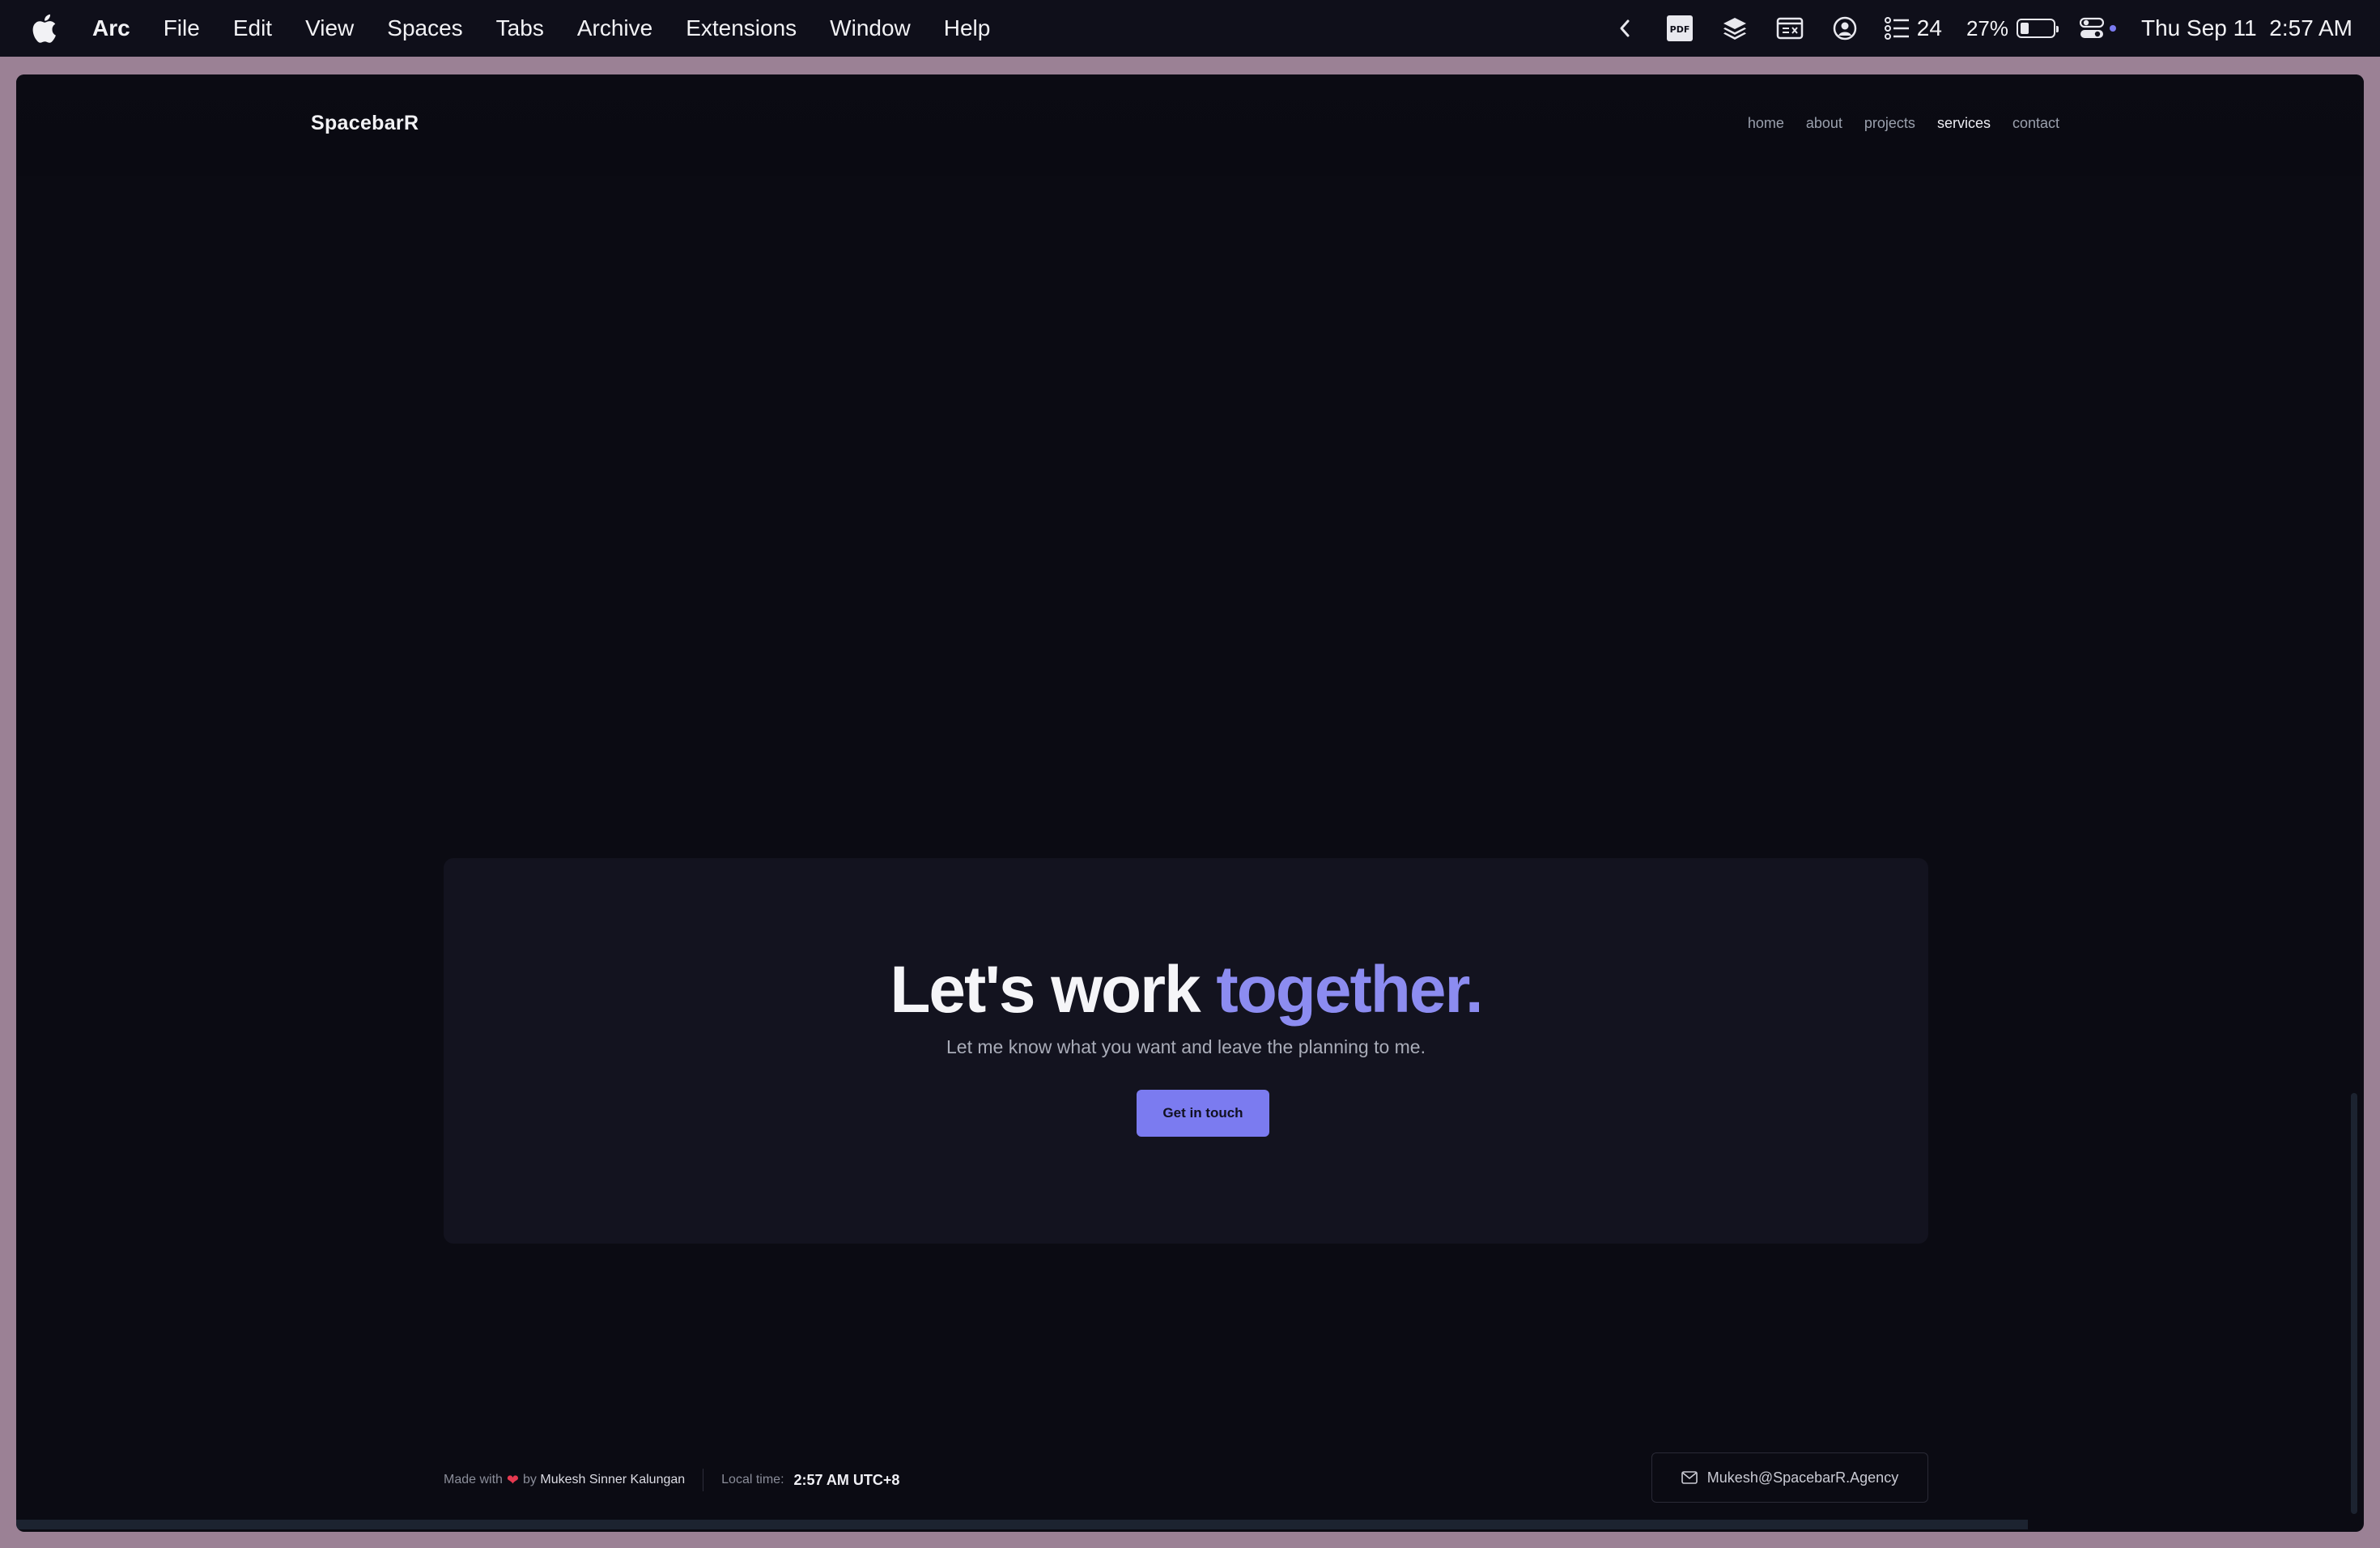 Image resolution: width=2380 pixels, height=1548 pixels. I want to click on cta-title-accent: together., so click(1349, 990).